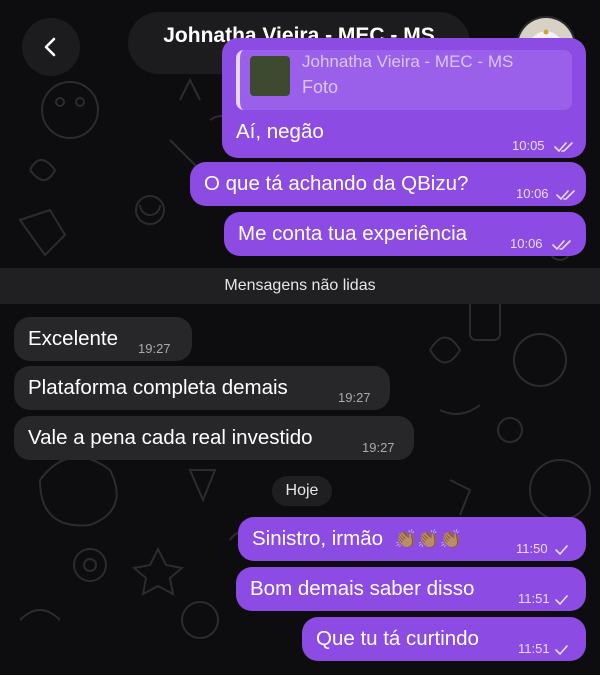 The width and height of the screenshot is (600, 675). I want to click on message-bubble-outgoing: Me conta tua experiência 10:06, so click(405, 234).